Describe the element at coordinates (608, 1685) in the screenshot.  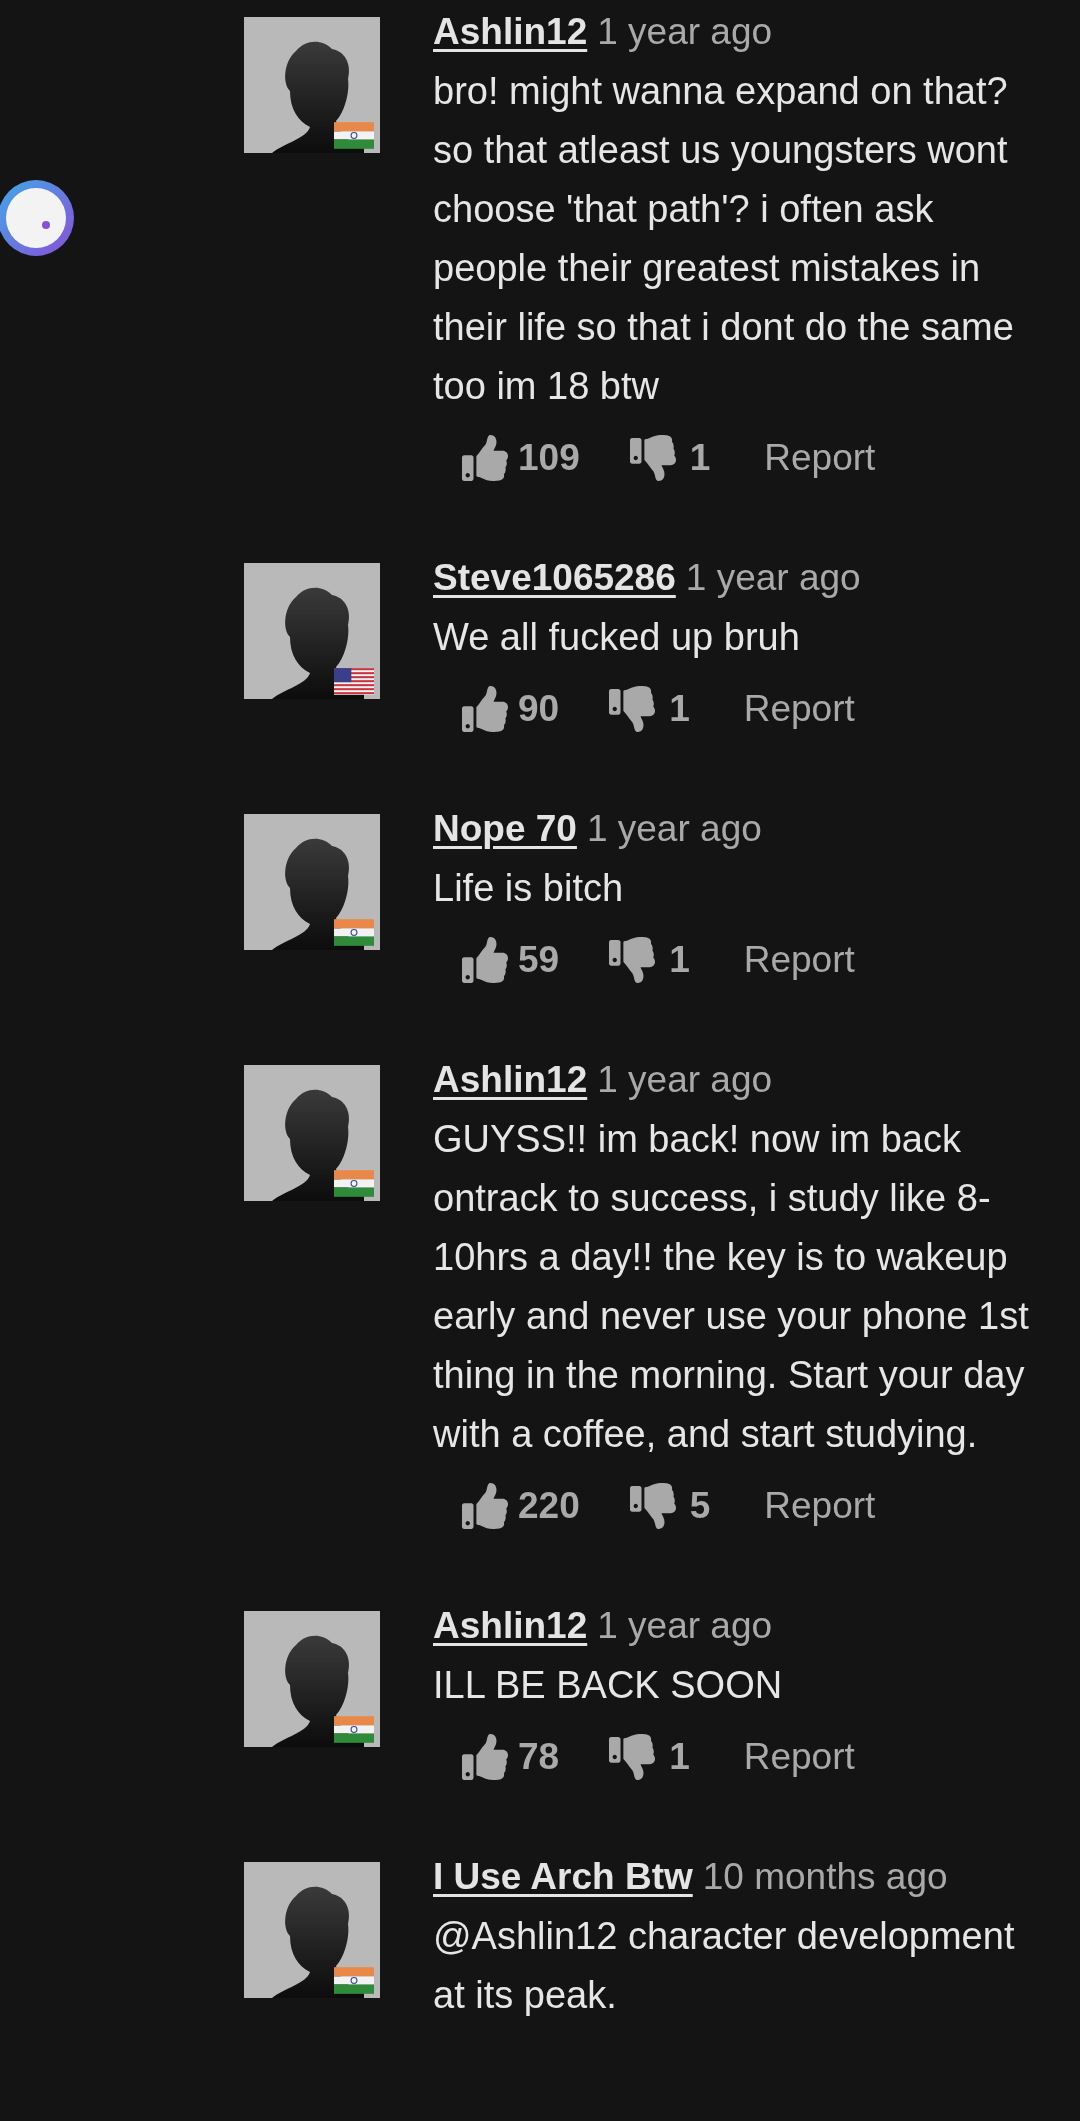
I see `comment-text: ILL BE BACK SOON` at that location.